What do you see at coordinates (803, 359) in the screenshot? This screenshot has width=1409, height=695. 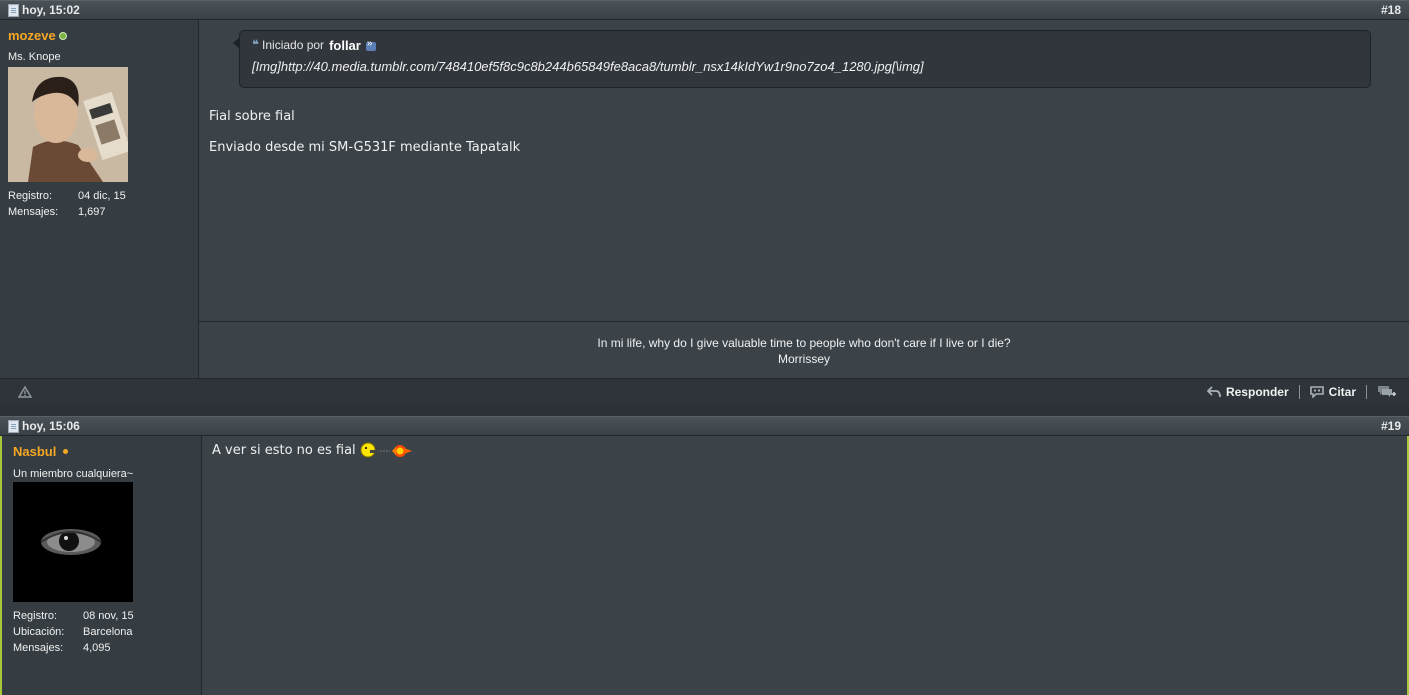 I see `signature-line-2: Morrissey` at bounding box center [803, 359].